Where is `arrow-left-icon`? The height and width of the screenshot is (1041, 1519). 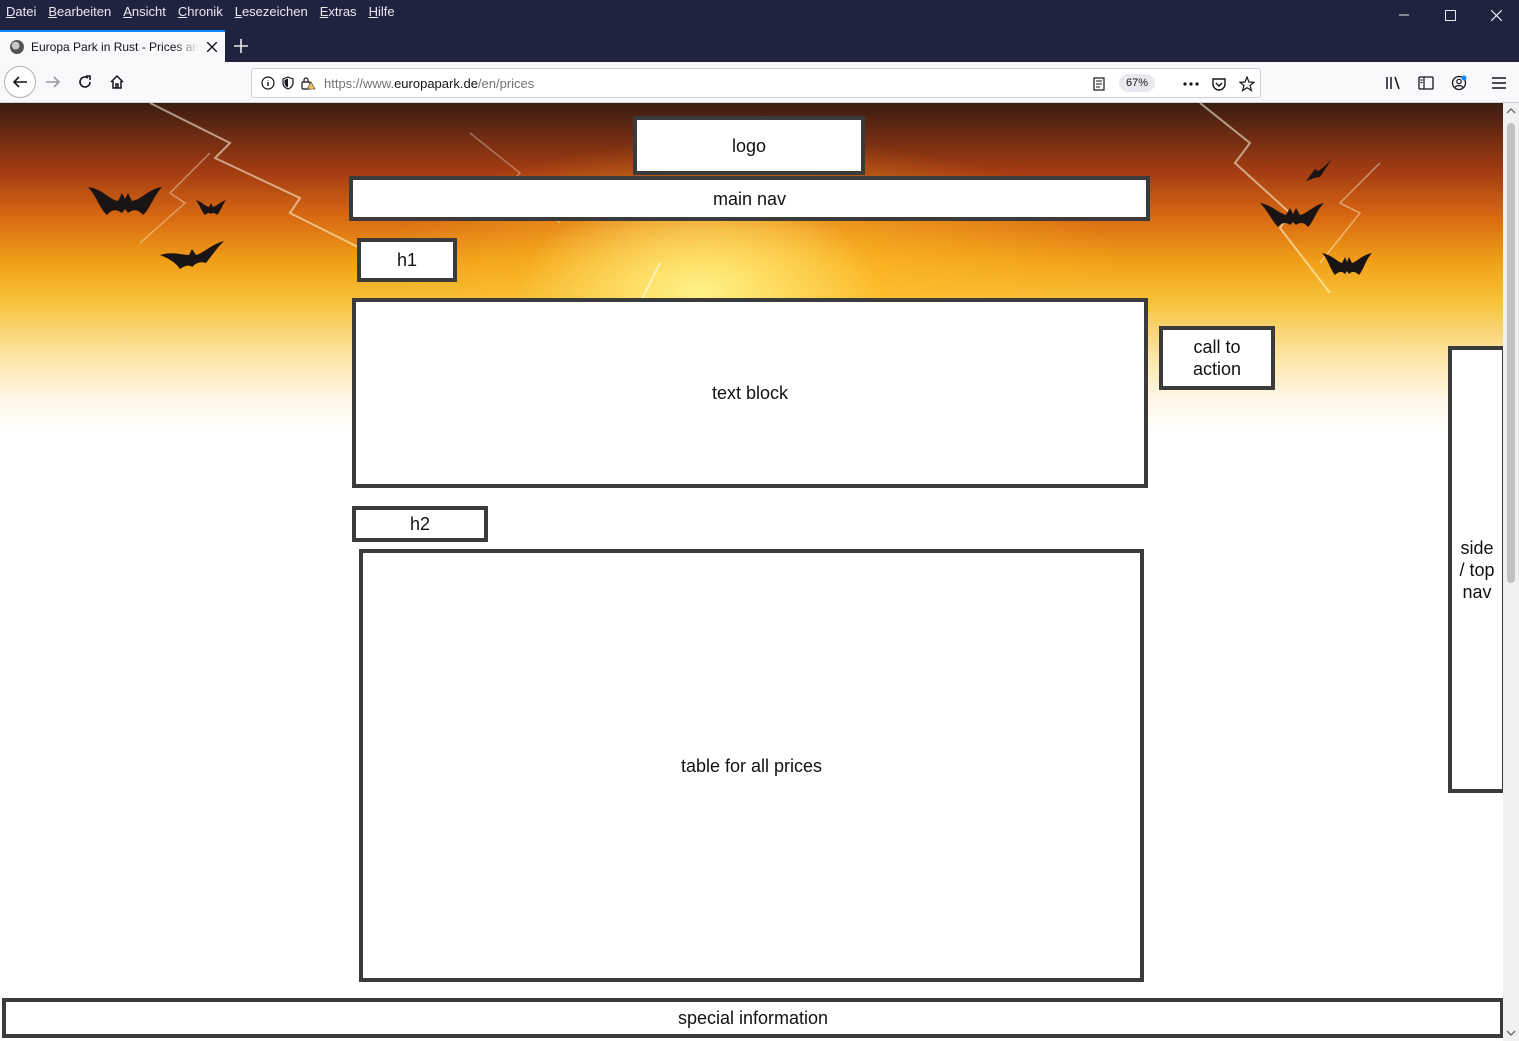 arrow-left-icon is located at coordinates (19, 82).